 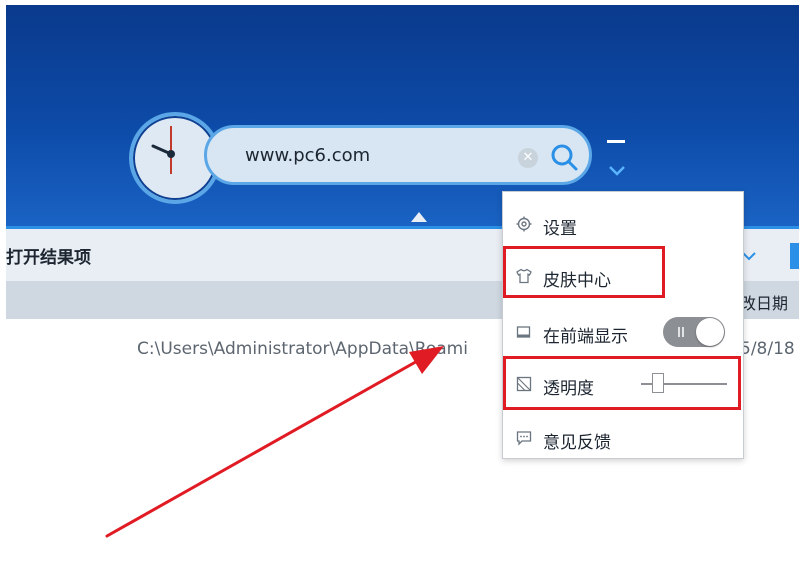 What do you see at coordinates (617, 171) in the screenshot?
I see `chevron-down-icon` at bounding box center [617, 171].